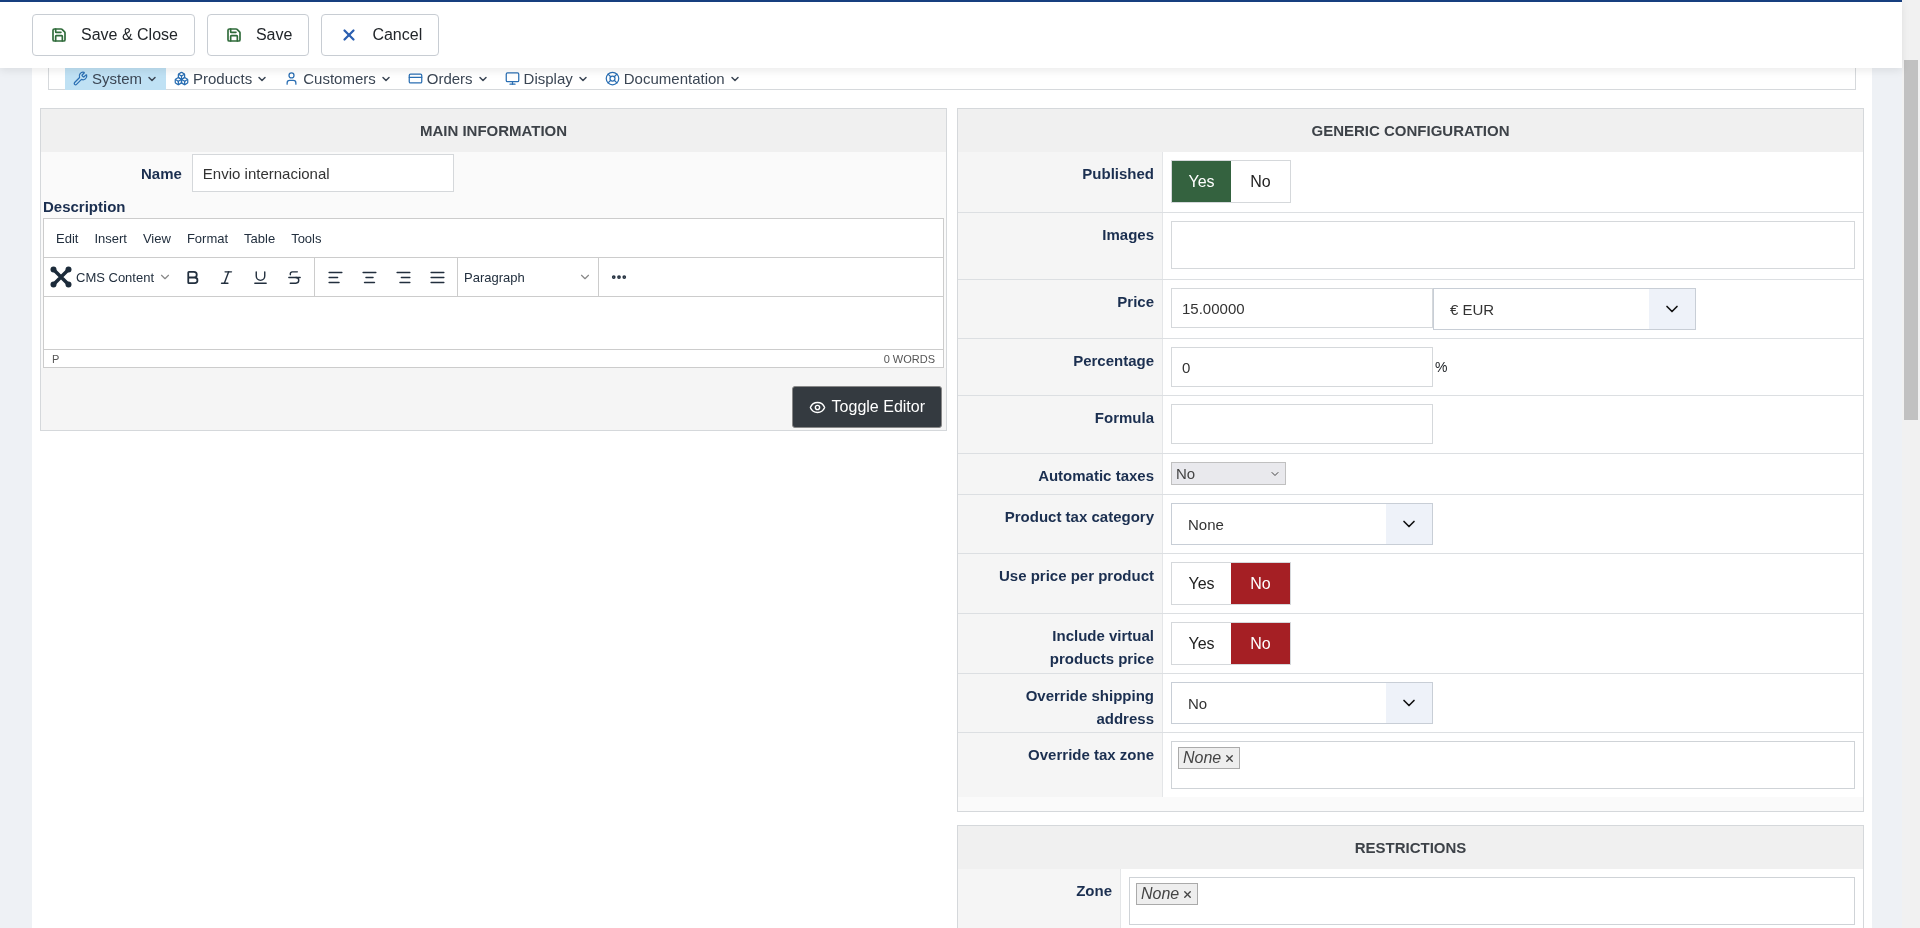  I want to click on wrench-icon, so click(80, 78).